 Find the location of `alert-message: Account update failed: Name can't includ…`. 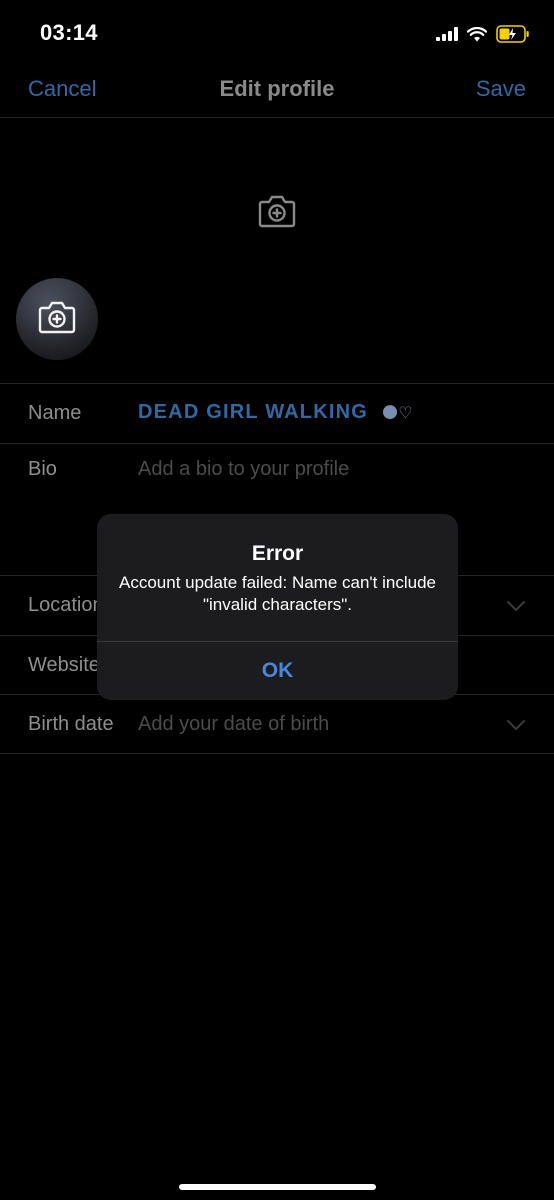

alert-message: Account update failed: Name can't includ… is located at coordinates (277, 593).